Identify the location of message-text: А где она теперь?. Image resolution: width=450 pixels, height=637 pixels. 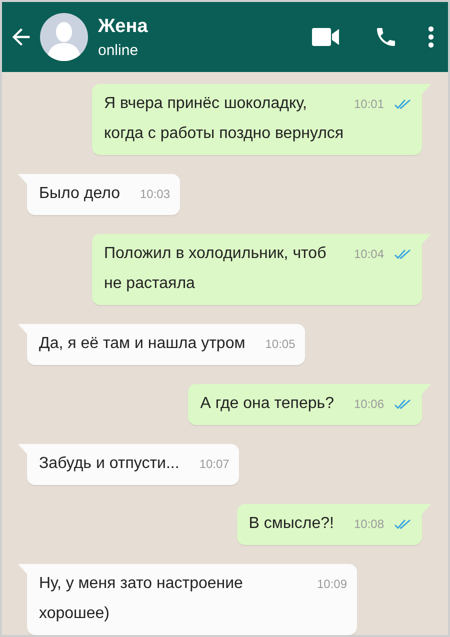
(267, 403).